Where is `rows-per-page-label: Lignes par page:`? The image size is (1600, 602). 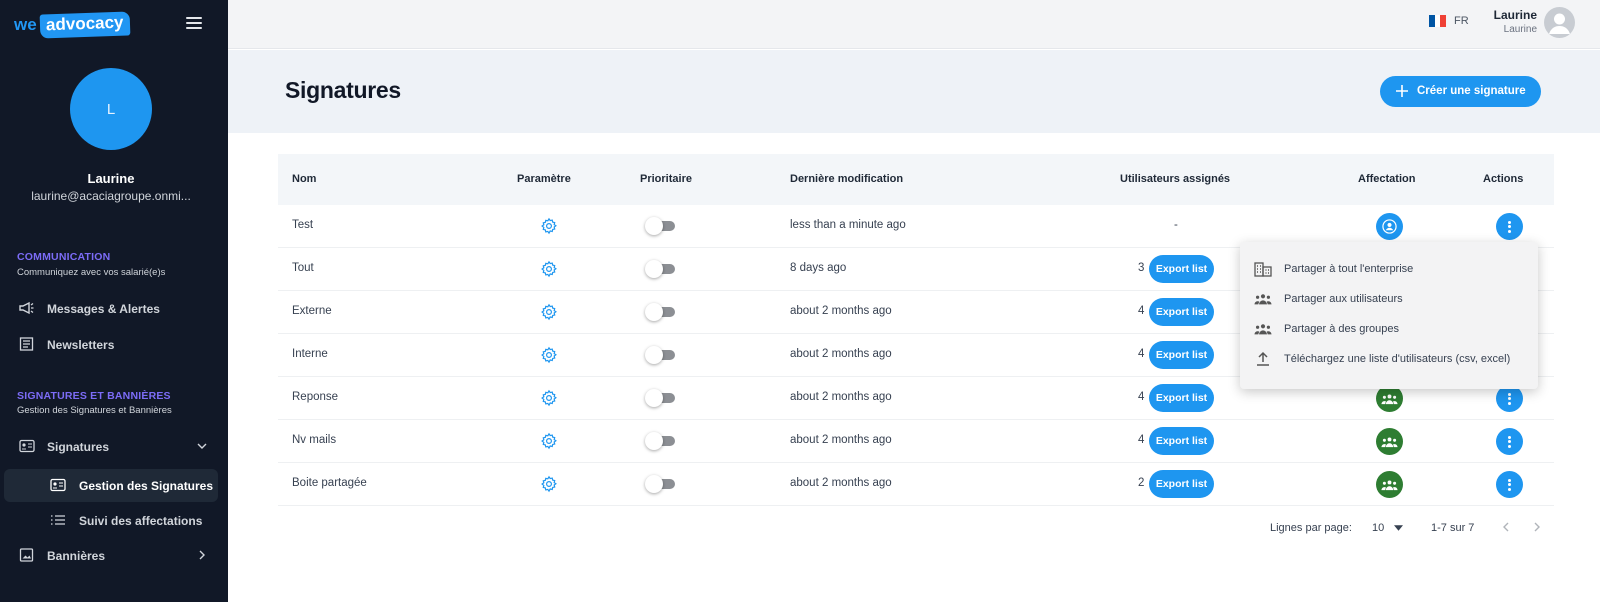 rows-per-page-label: Lignes par page: is located at coordinates (1311, 528).